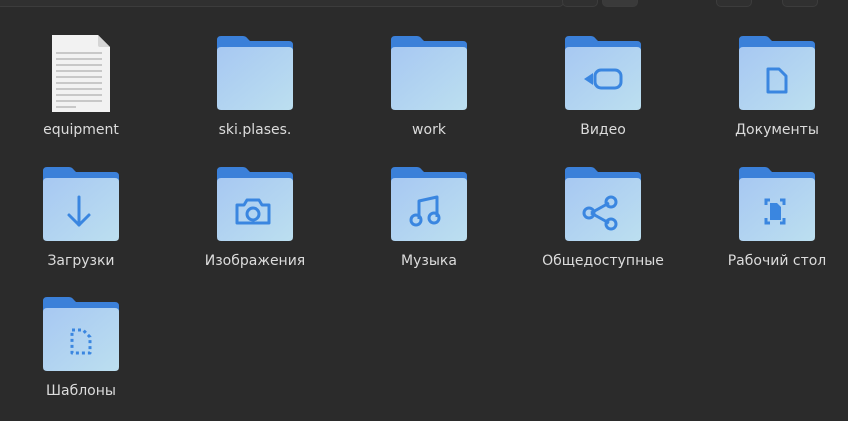  I want to click on templates-folder-icon, so click(81, 333).